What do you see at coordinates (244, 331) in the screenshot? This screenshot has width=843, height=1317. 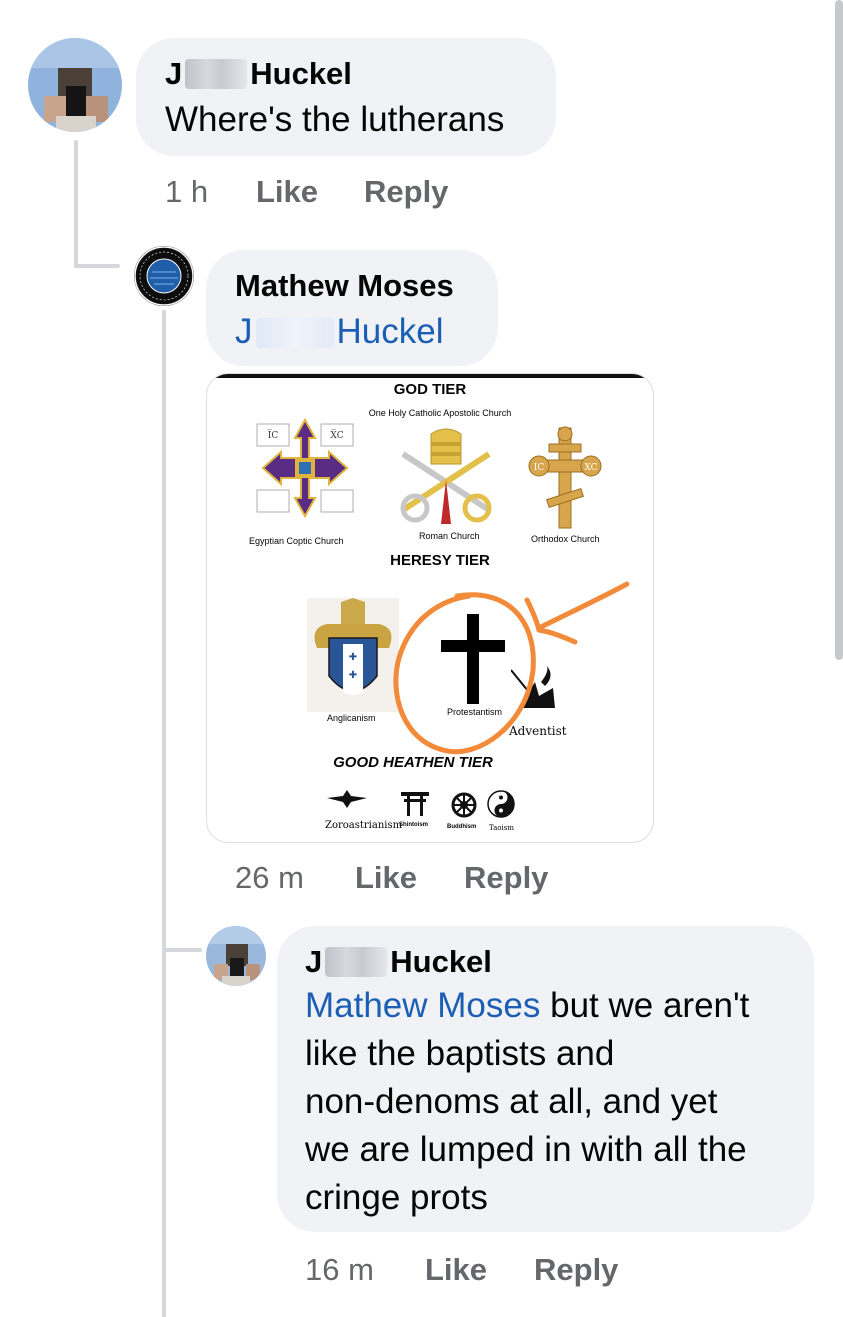 I see `mention-first-initial: J` at bounding box center [244, 331].